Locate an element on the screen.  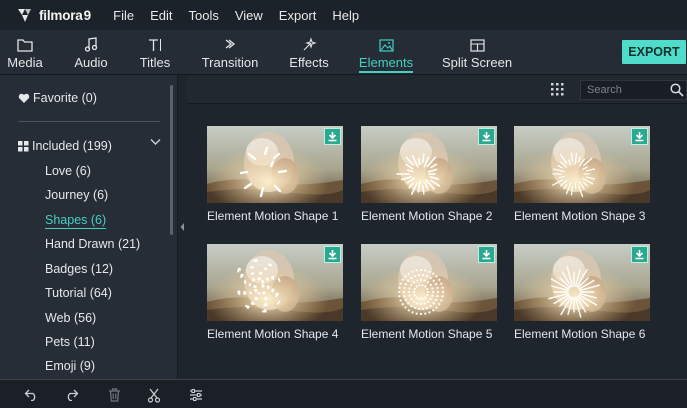
titles-icon is located at coordinates (155, 45).